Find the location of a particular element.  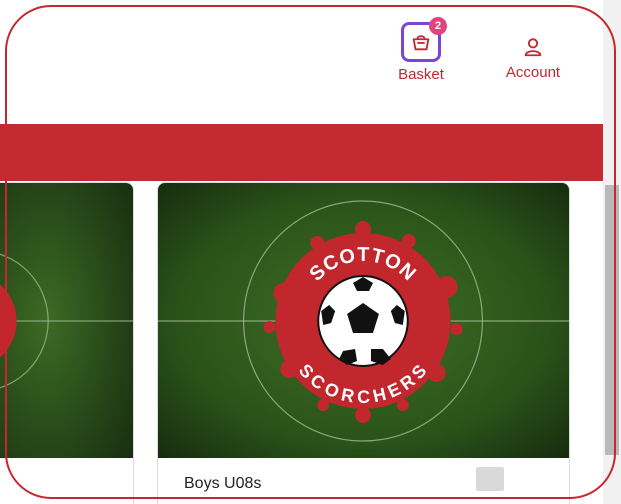

team-crest-image is located at coordinates (66, 320).